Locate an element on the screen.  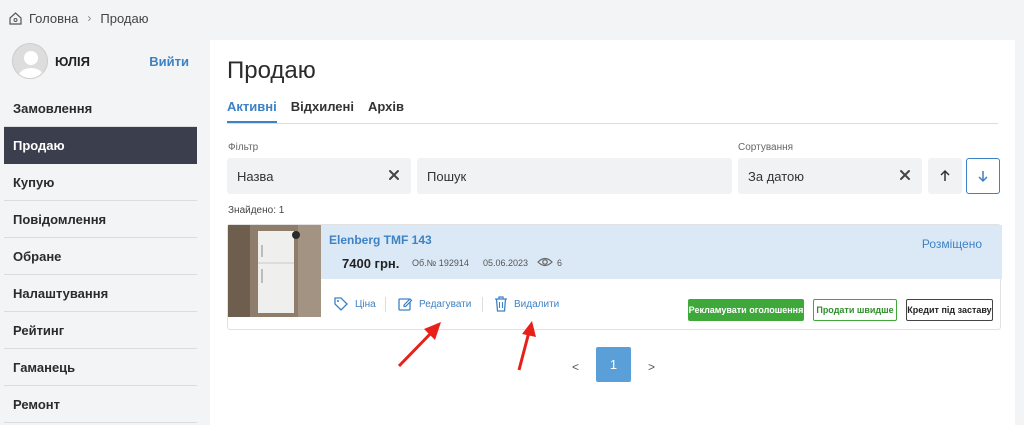
tab-rejected: Відхилені is located at coordinates (322, 111).